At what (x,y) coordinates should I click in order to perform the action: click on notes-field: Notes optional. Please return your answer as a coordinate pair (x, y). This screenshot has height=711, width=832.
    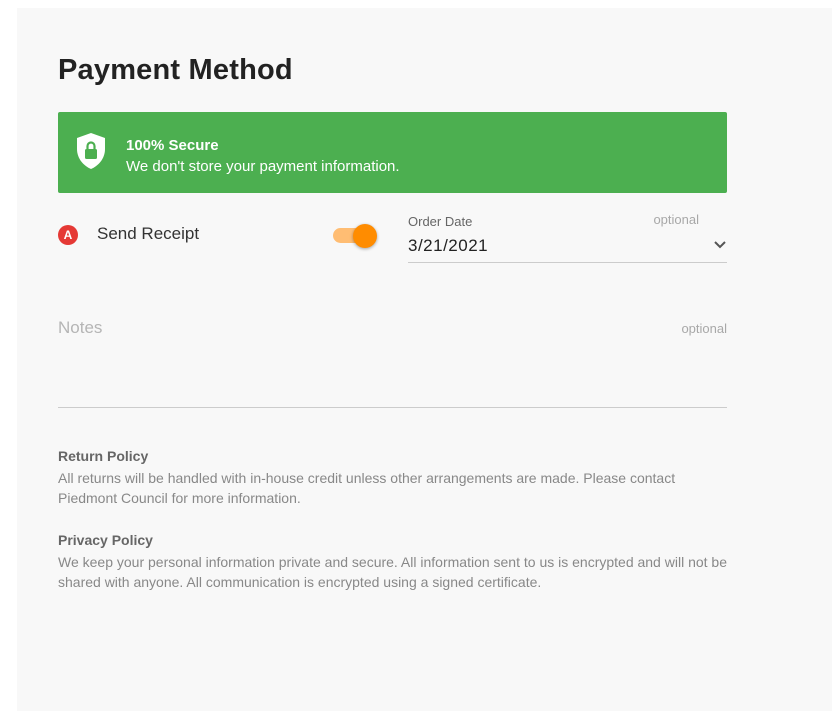
    Looking at the image, I should click on (394, 362).